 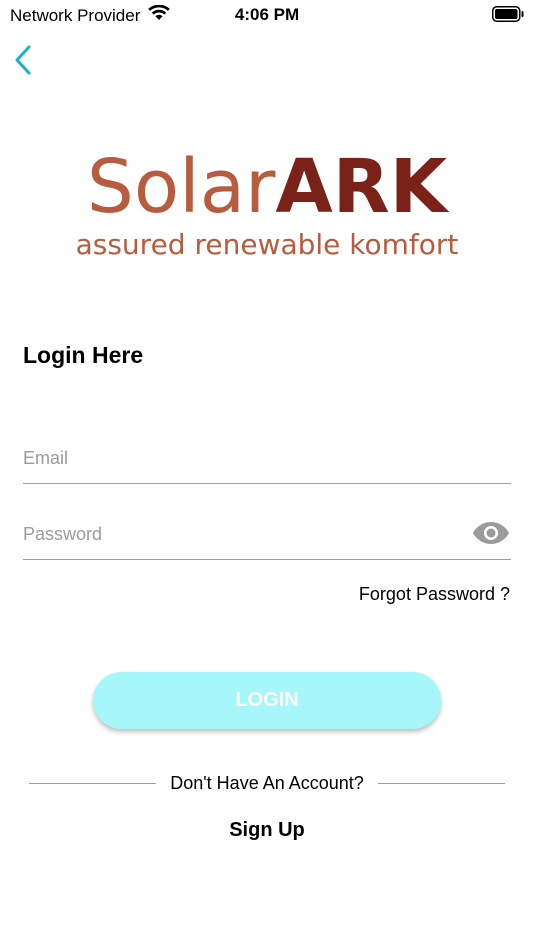 I want to click on password-field-container, so click(x=267, y=535).